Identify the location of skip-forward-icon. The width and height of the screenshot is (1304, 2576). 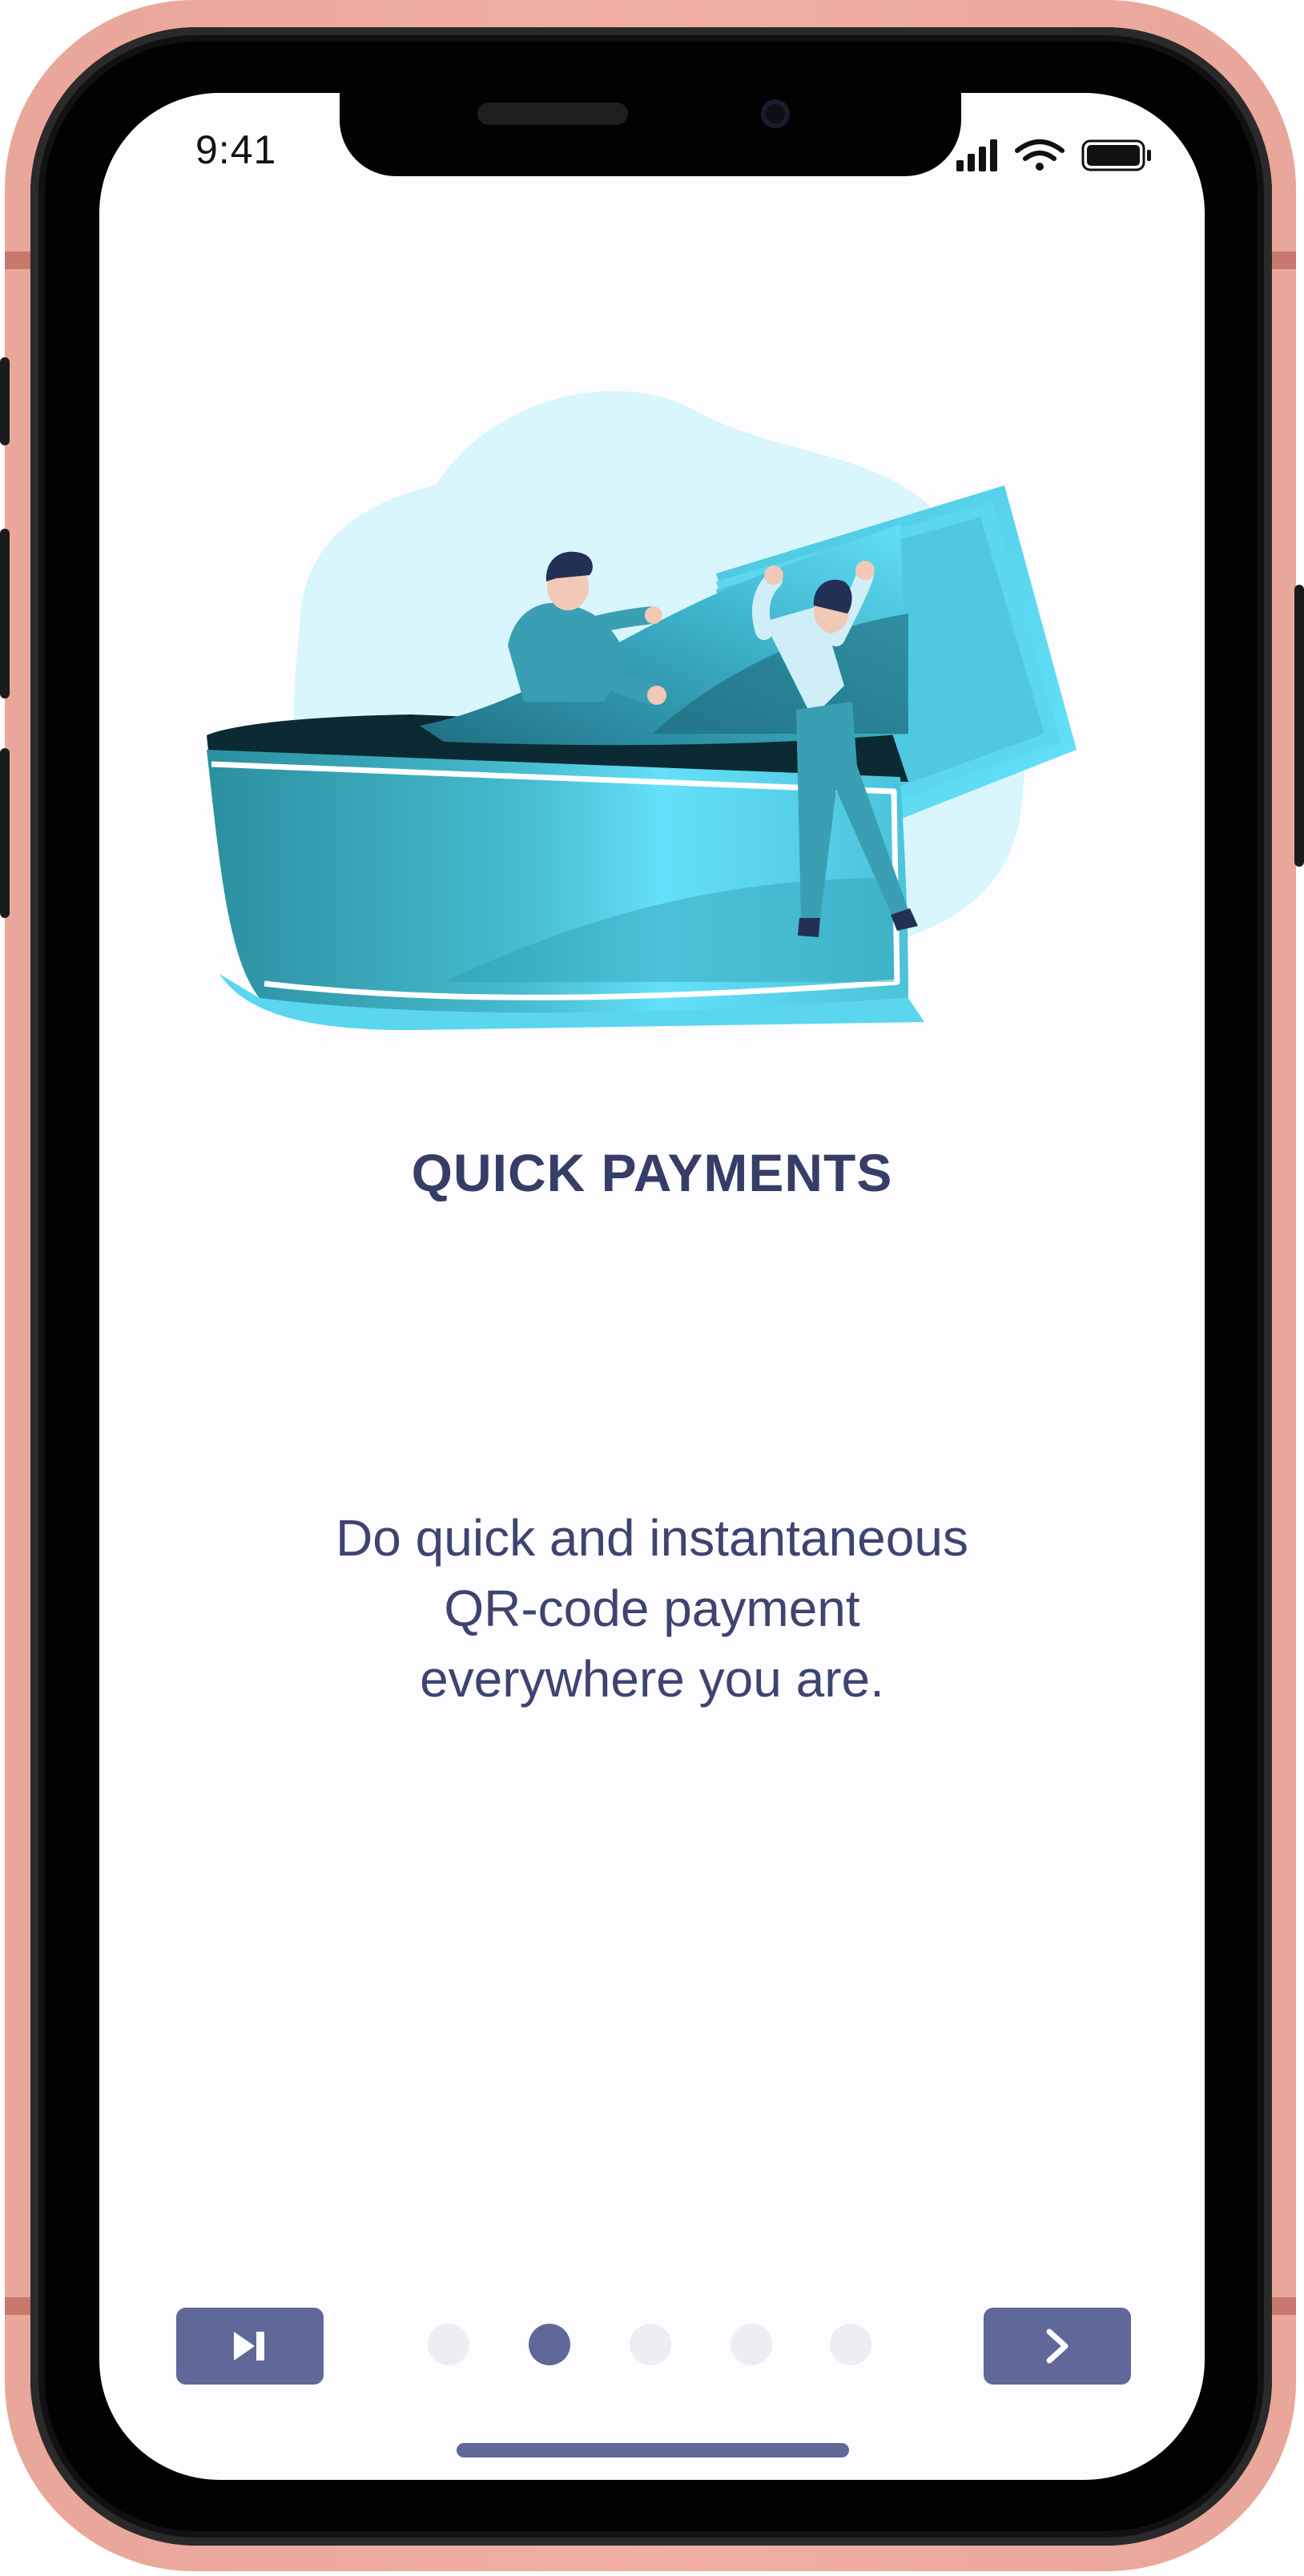
(249, 2346).